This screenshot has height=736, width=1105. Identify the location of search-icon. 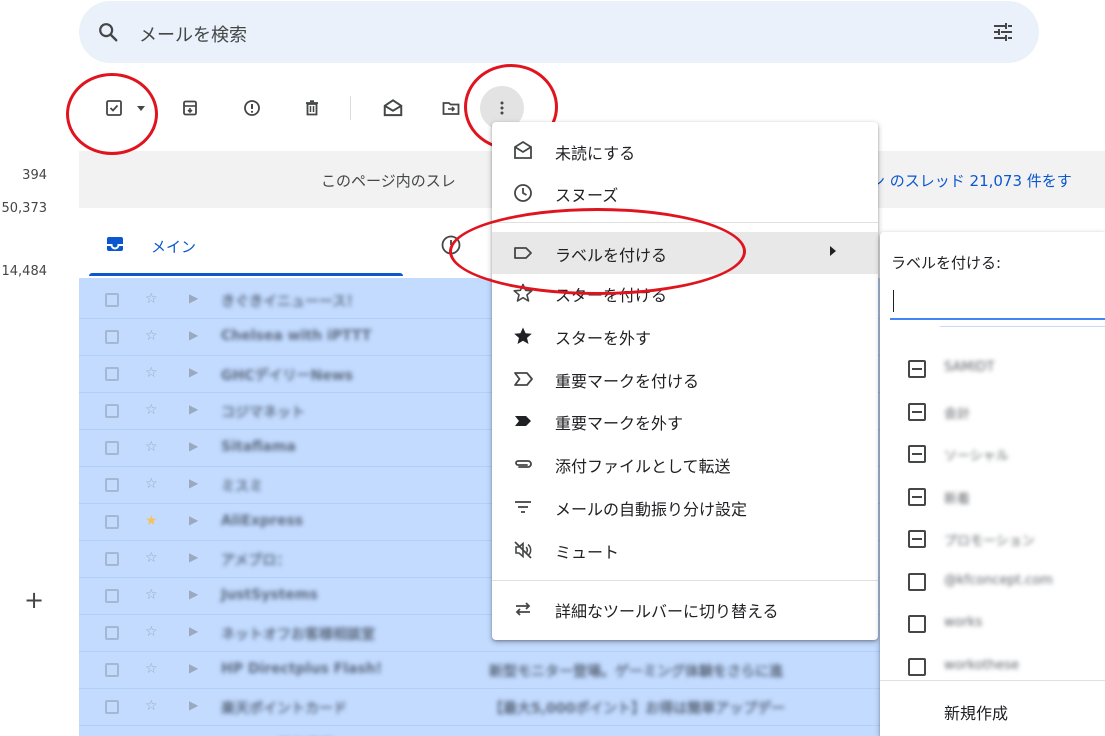
(108, 32).